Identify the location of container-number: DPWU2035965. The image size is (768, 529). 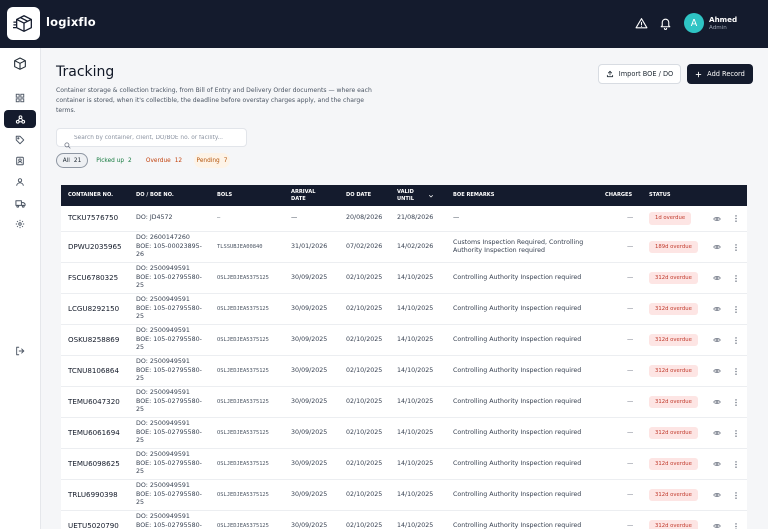
(95, 247).